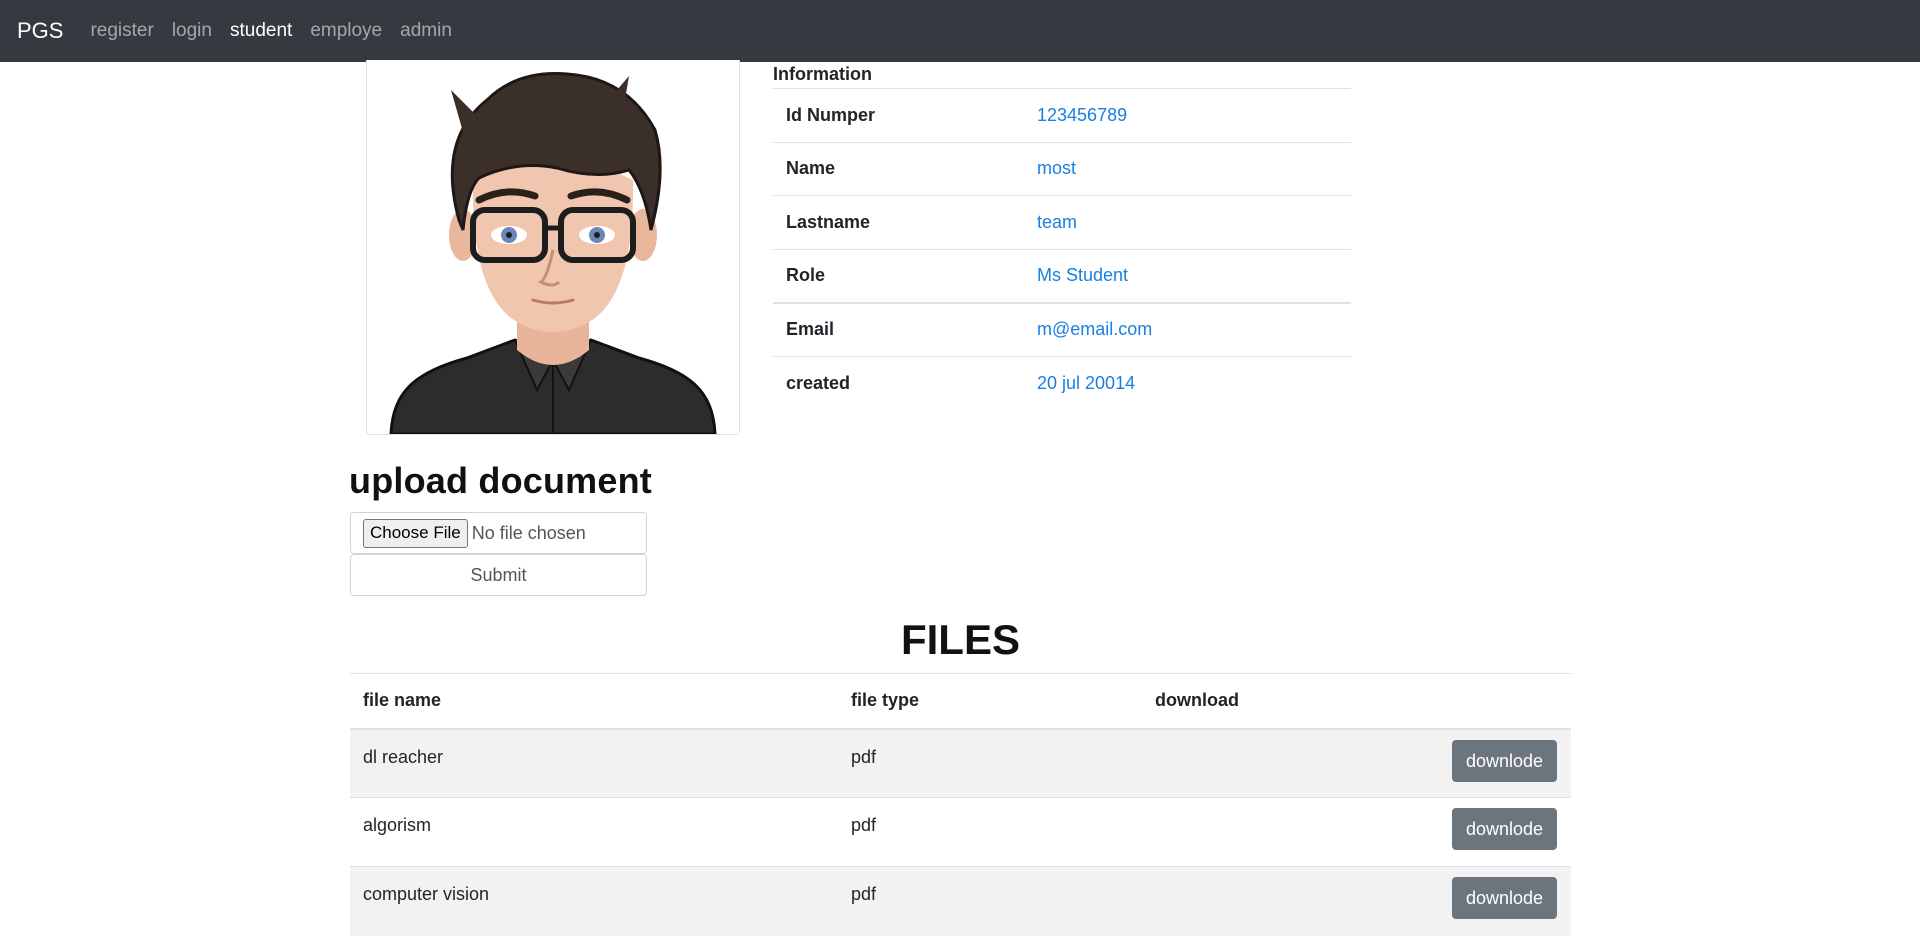  Describe the element at coordinates (1194, 168) in the screenshot. I see `info-value: most` at that location.